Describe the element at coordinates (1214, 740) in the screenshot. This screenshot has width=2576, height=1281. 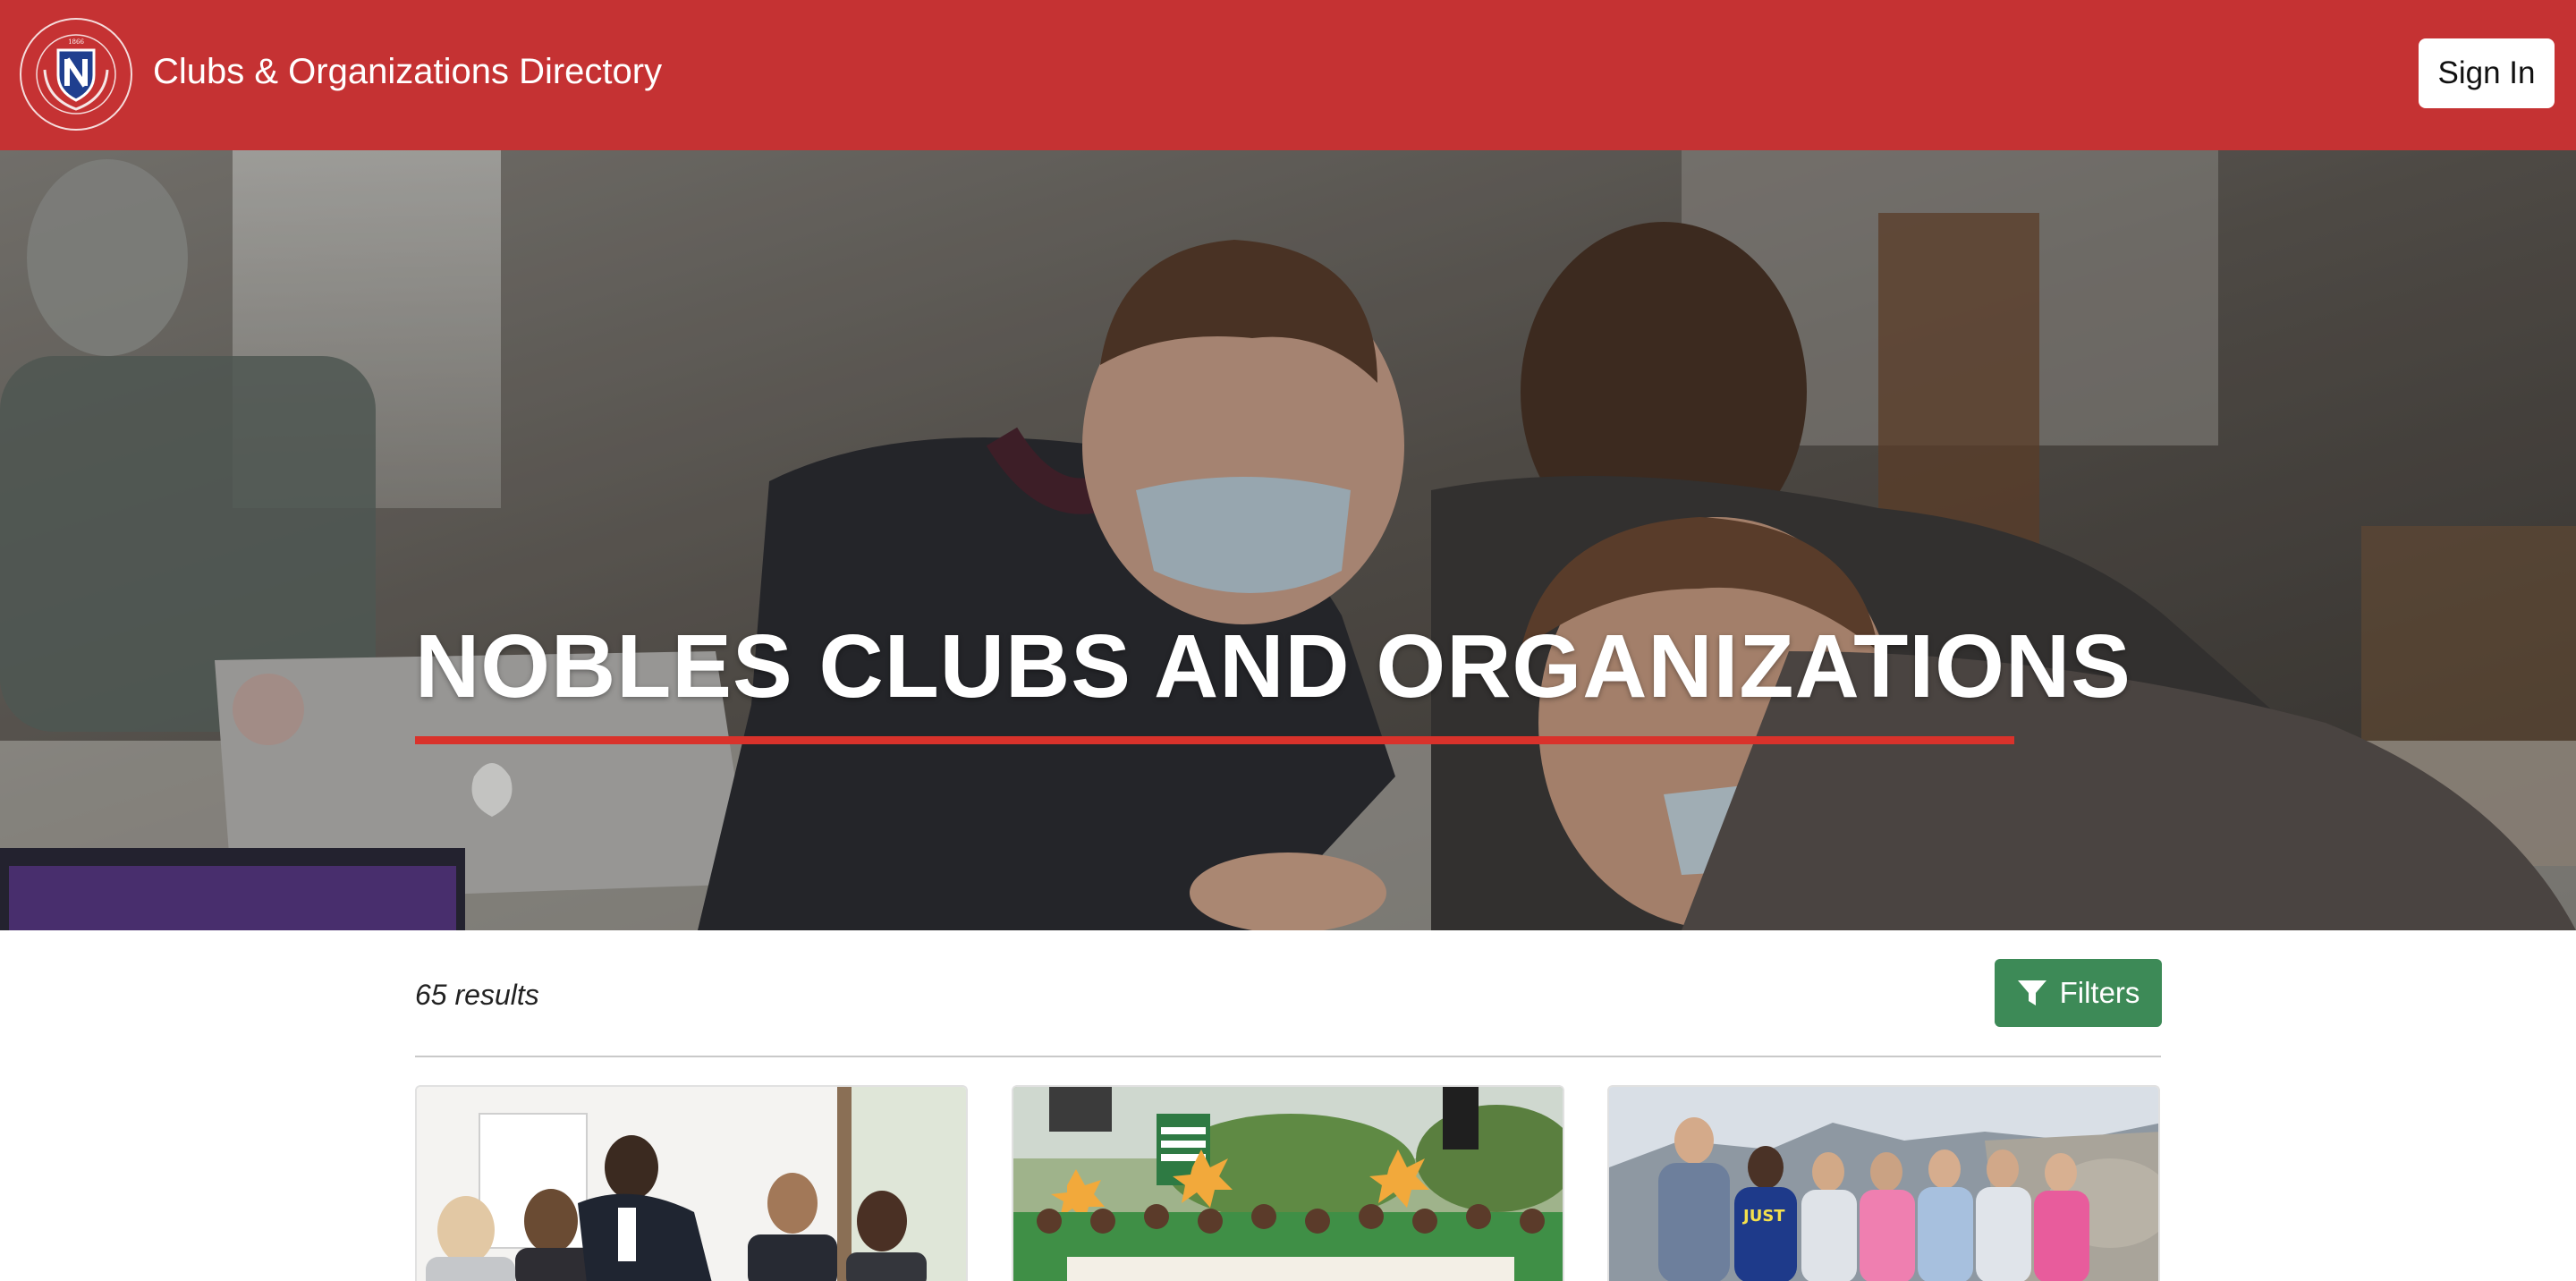
I see `hero-title-underline` at that location.